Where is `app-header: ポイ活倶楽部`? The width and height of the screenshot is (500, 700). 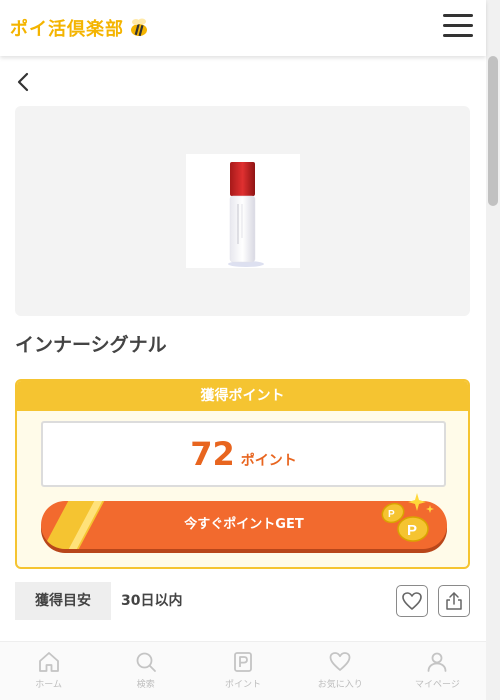
app-header: ポイ活倶楽部 is located at coordinates (243, 28).